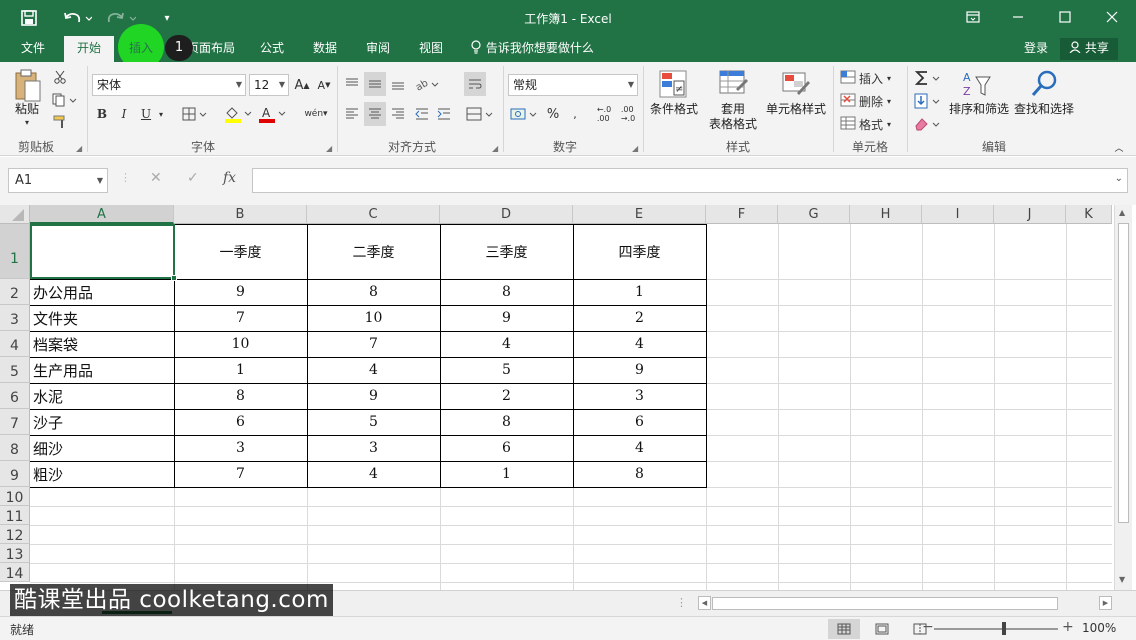 The image size is (1136, 640). What do you see at coordinates (444, 114) in the screenshot?
I see `increase-indent-icon` at bounding box center [444, 114].